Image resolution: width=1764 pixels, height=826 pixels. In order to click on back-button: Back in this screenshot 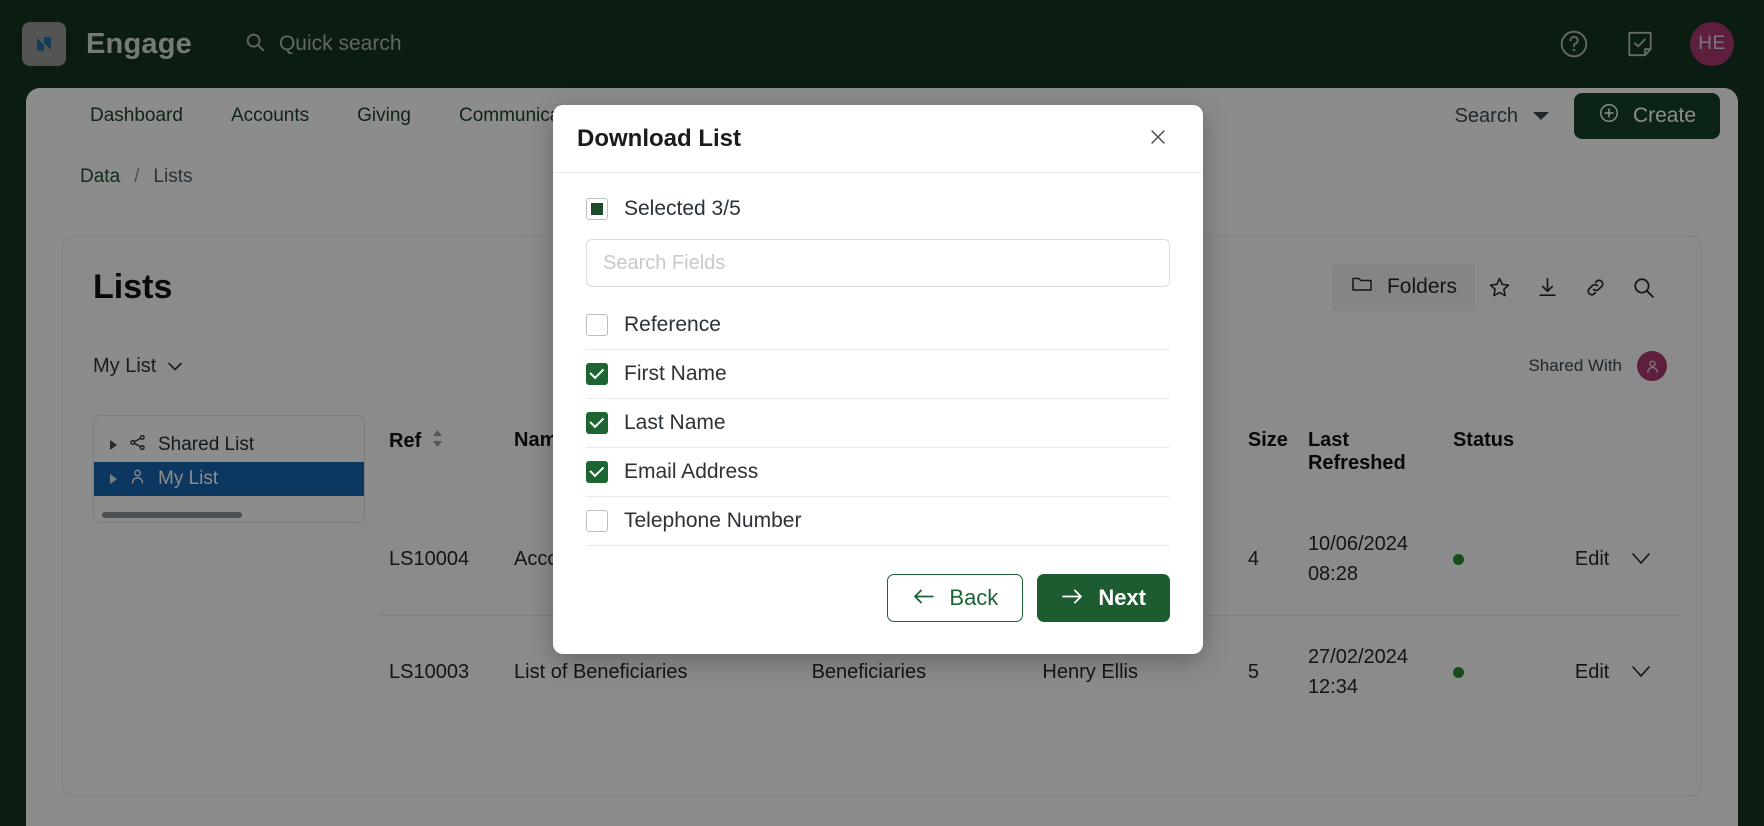, I will do `click(955, 598)`.